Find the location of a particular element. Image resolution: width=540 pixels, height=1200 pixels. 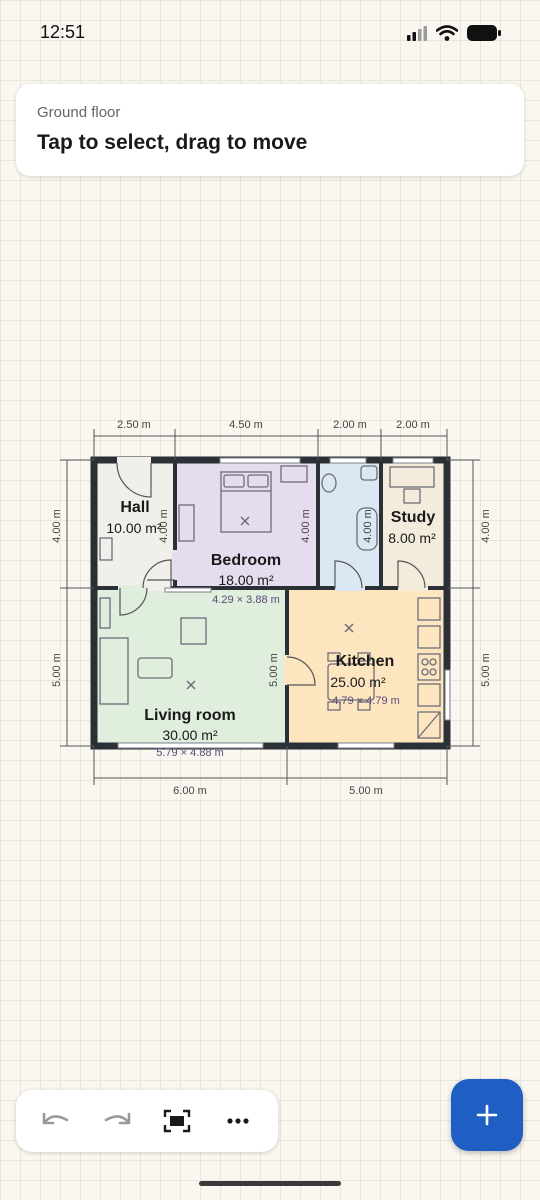

bedroom-area: 18.00 m² is located at coordinates (246, 580).